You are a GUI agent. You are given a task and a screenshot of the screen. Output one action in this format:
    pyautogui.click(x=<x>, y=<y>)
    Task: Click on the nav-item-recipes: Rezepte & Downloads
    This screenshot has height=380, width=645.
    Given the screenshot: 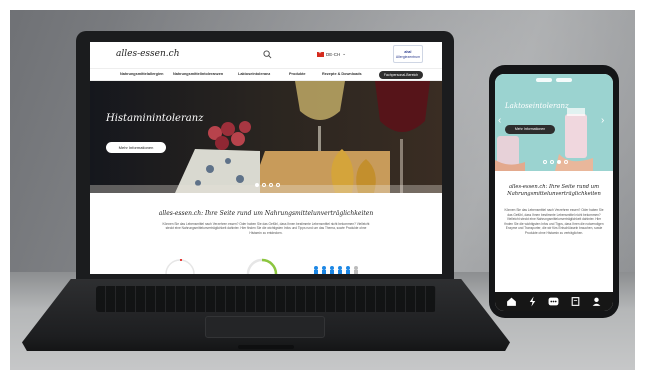 What is the action you would take?
    pyautogui.click(x=342, y=74)
    